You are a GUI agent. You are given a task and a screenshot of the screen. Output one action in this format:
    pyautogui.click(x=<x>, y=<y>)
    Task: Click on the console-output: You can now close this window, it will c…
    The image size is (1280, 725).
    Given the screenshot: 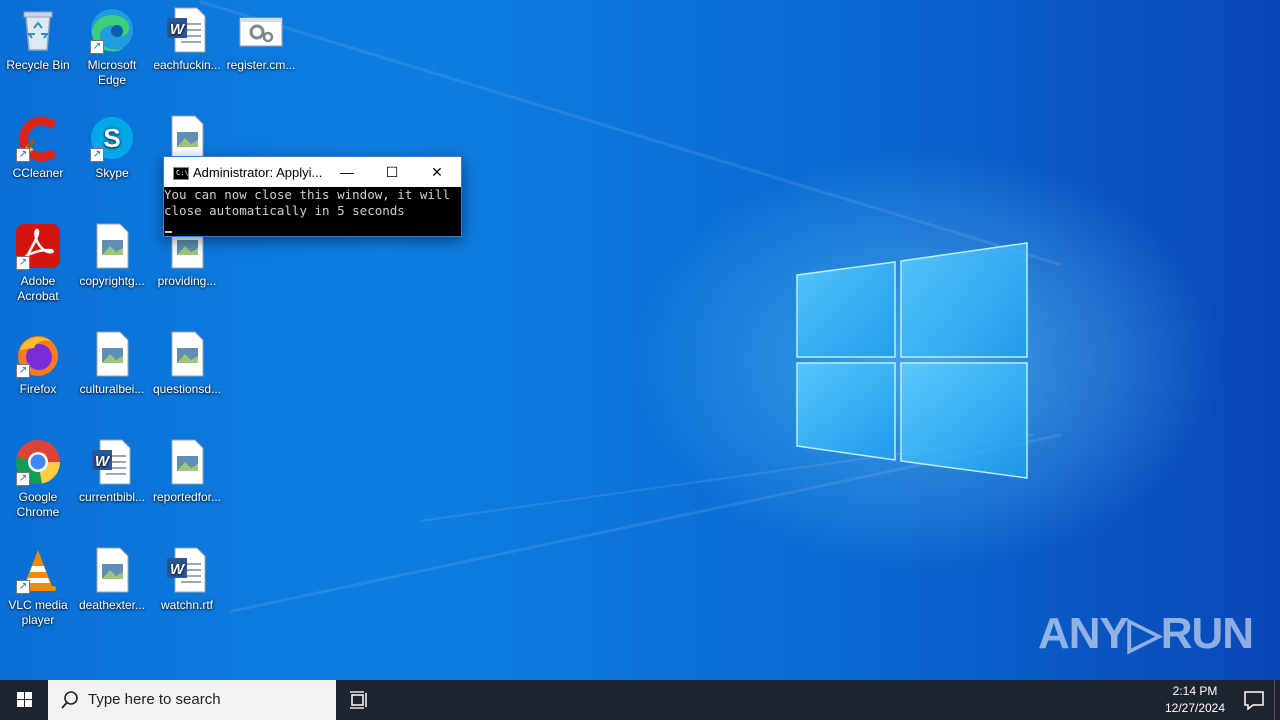 What is the action you would take?
    pyautogui.click(x=312, y=211)
    